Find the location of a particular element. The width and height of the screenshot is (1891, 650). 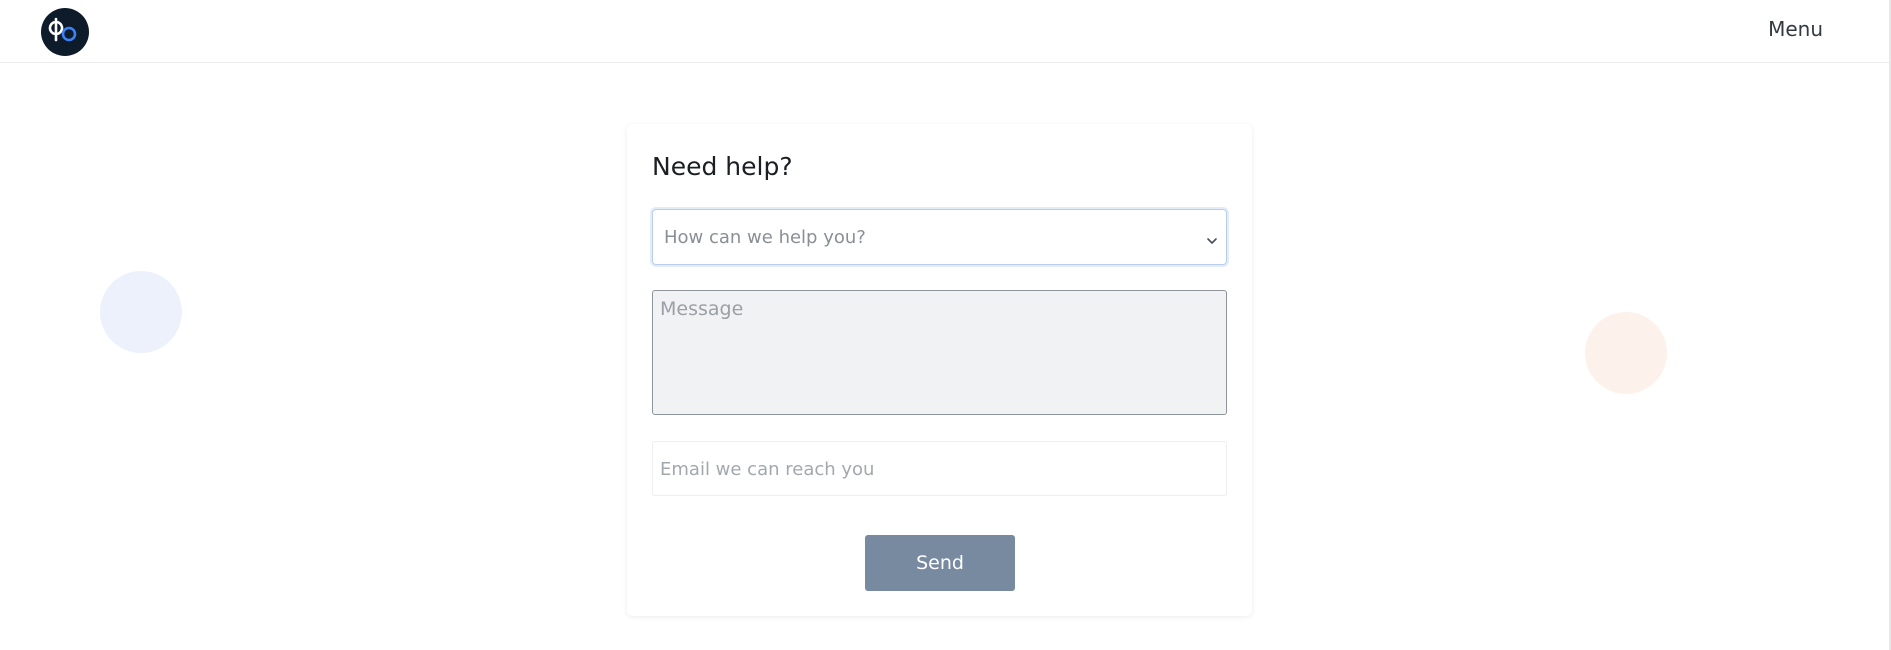

help-topic-select-value: How can we help you? is located at coordinates (765, 237).